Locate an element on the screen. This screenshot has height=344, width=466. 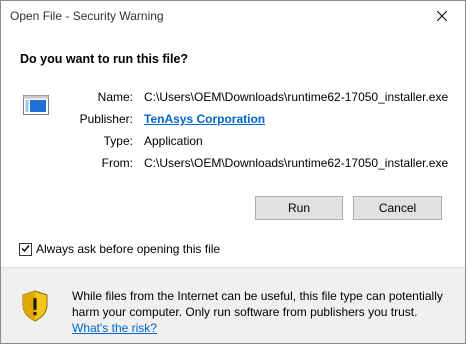
dialog-heading: Do you want to run this file? is located at coordinates (104, 59).